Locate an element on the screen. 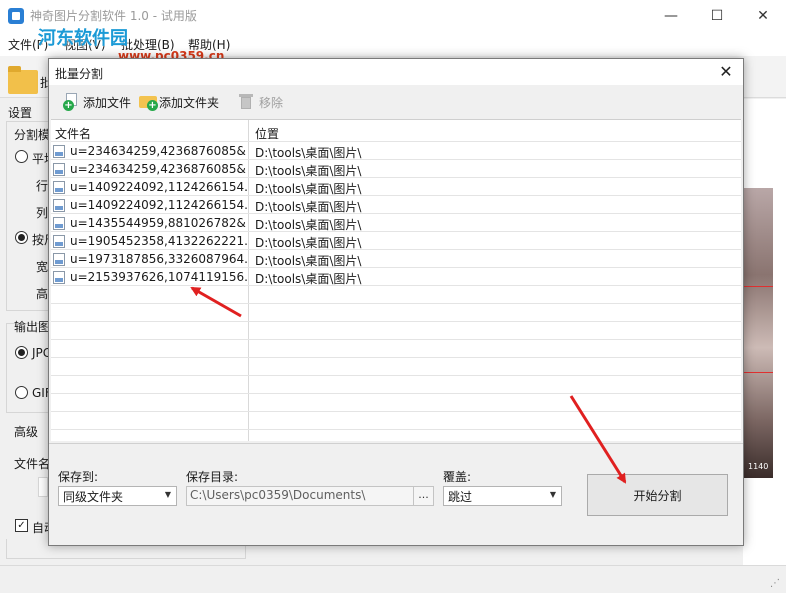  radio-by-size is located at coordinates (21, 237).